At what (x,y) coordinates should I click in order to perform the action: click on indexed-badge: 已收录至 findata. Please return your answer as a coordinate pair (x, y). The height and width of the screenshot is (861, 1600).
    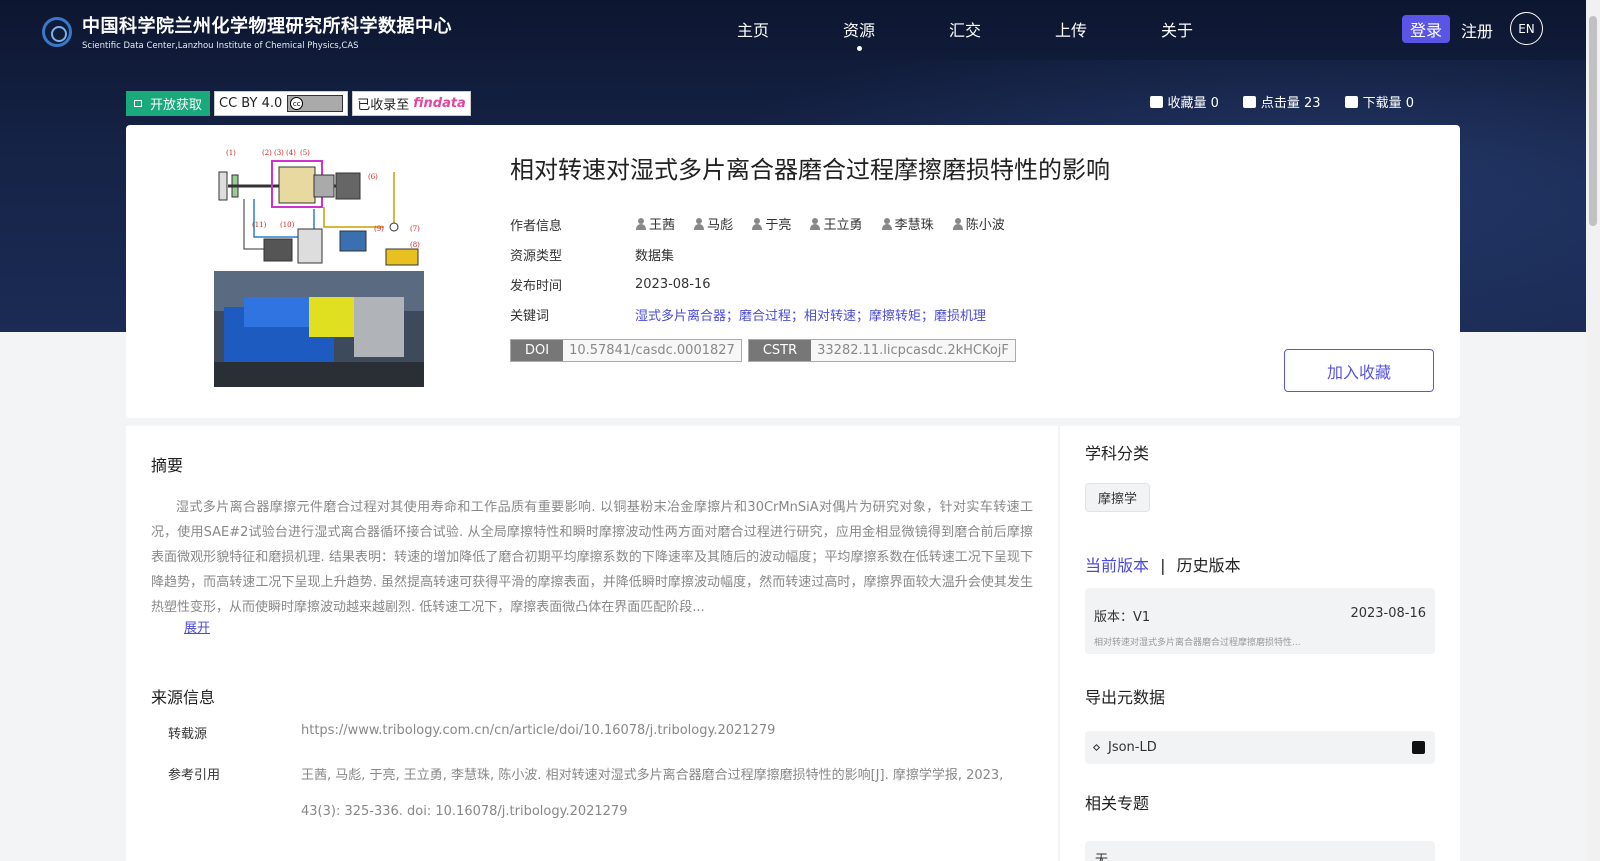
    Looking at the image, I should click on (411, 103).